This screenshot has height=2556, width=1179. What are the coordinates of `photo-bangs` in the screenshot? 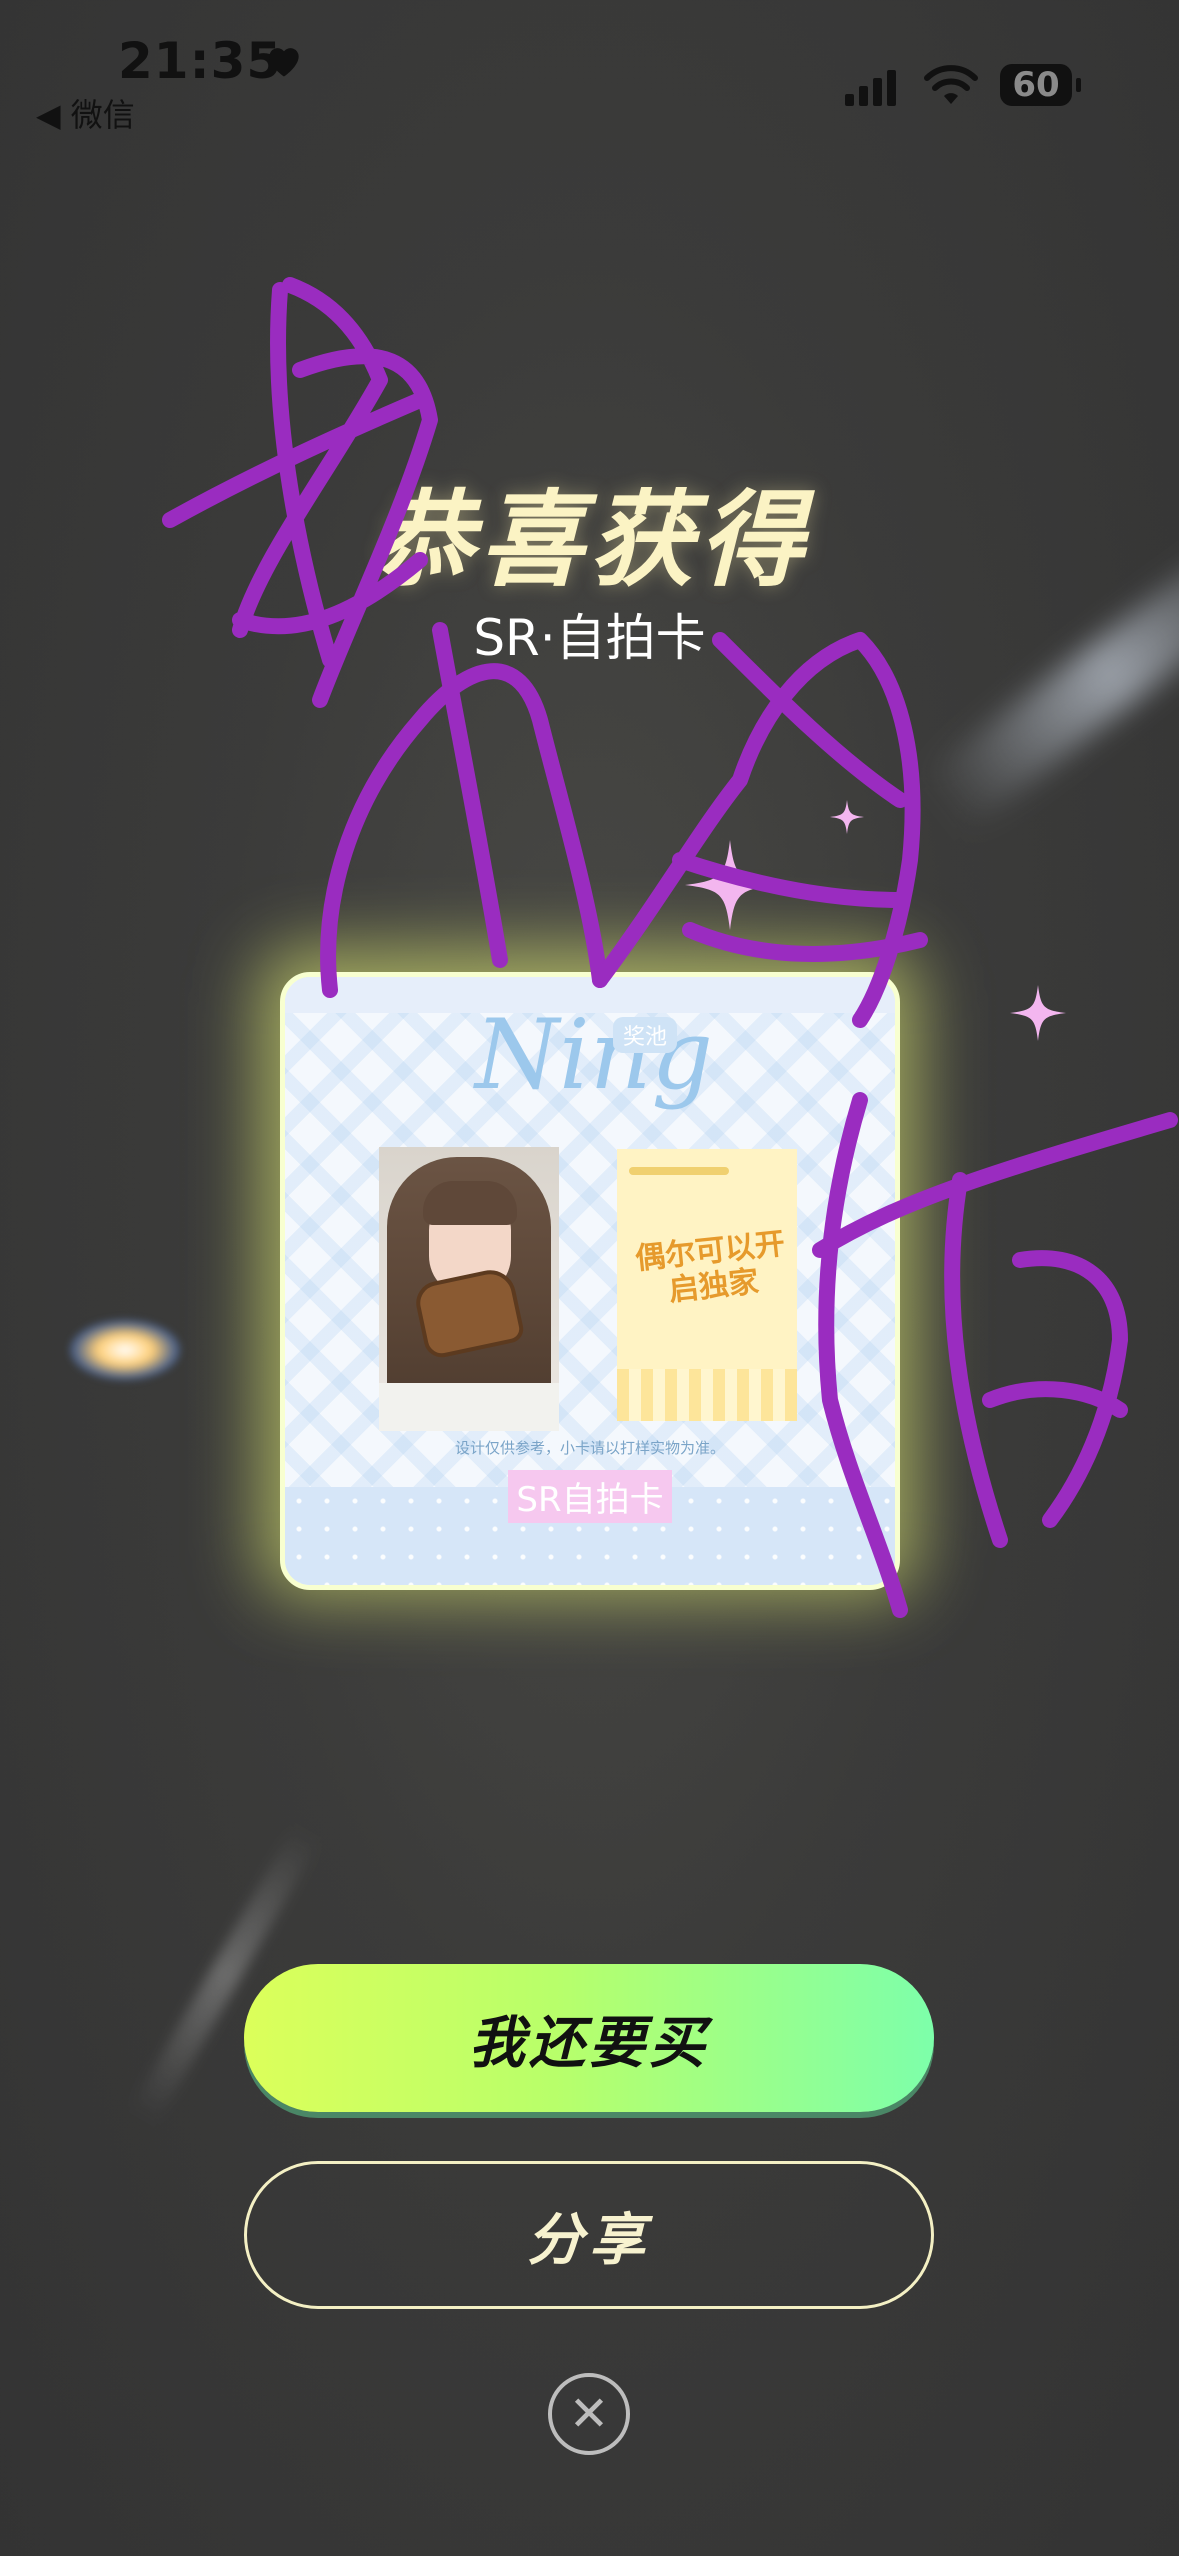 It's located at (470, 1203).